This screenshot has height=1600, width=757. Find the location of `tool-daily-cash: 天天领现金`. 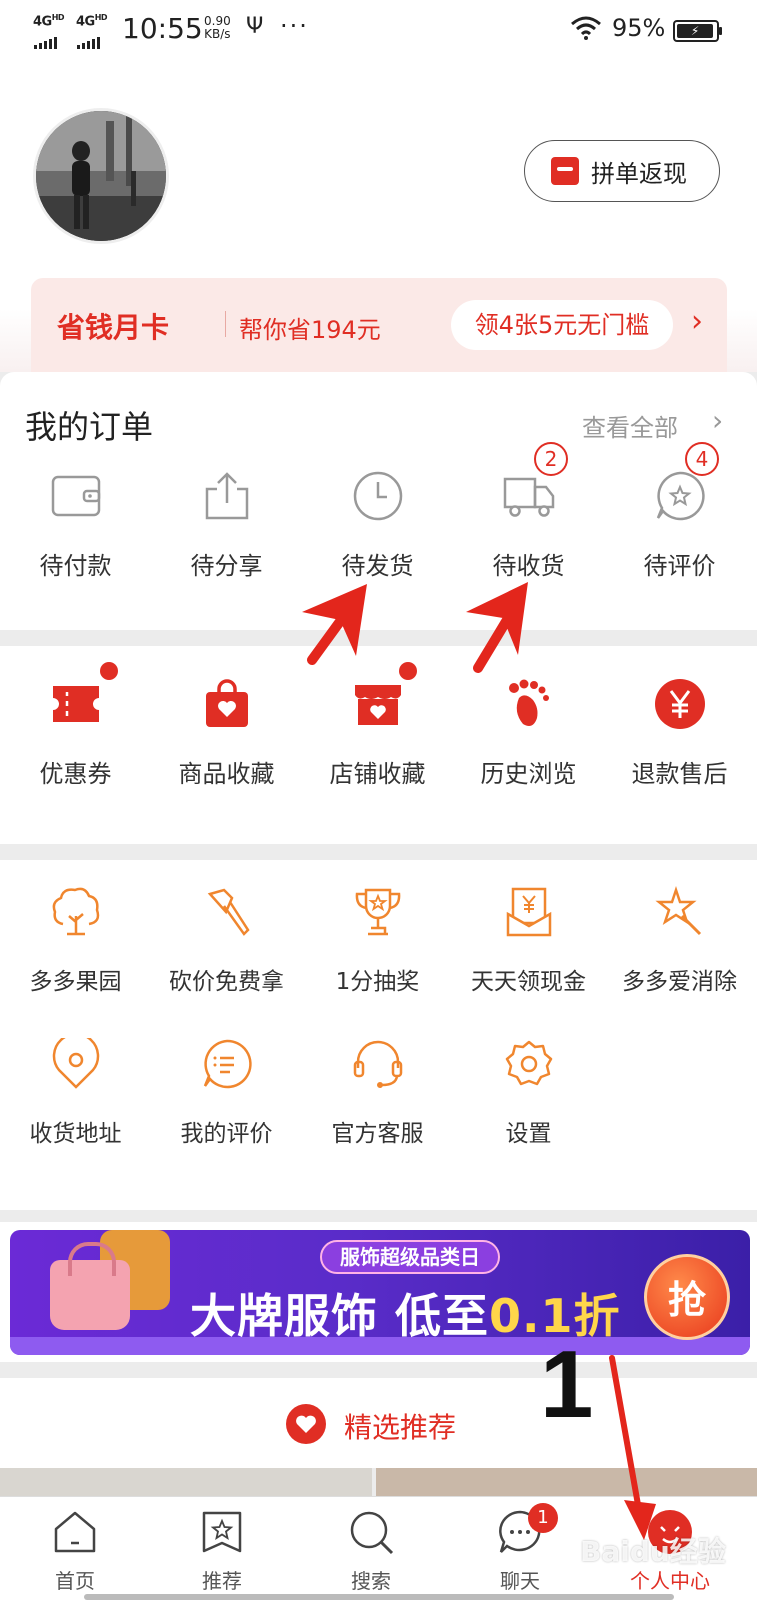

tool-daily-cash: 天天领现金 is located at coordinates (528, 940).